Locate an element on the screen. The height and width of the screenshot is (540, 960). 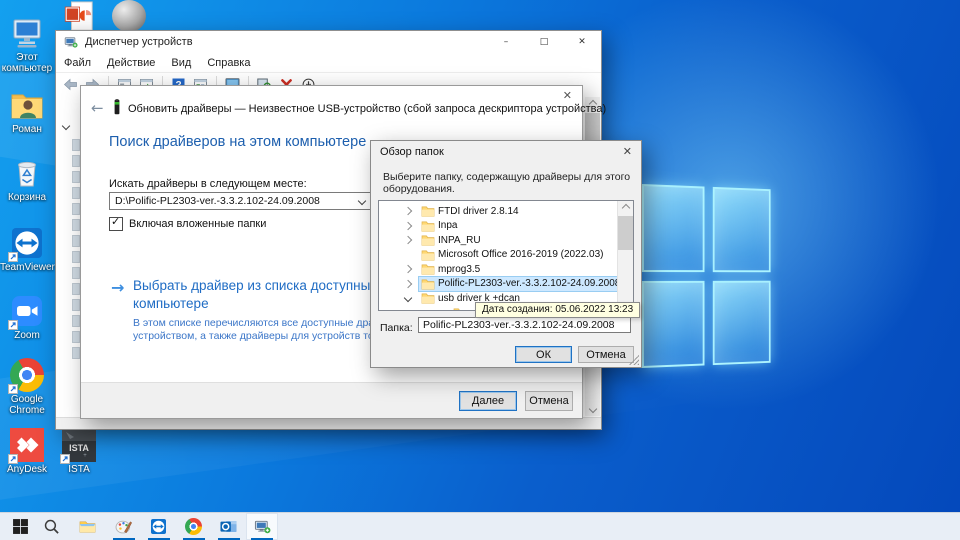
folder-row-content: mprog3.5 is located at coordinates (451, 269).